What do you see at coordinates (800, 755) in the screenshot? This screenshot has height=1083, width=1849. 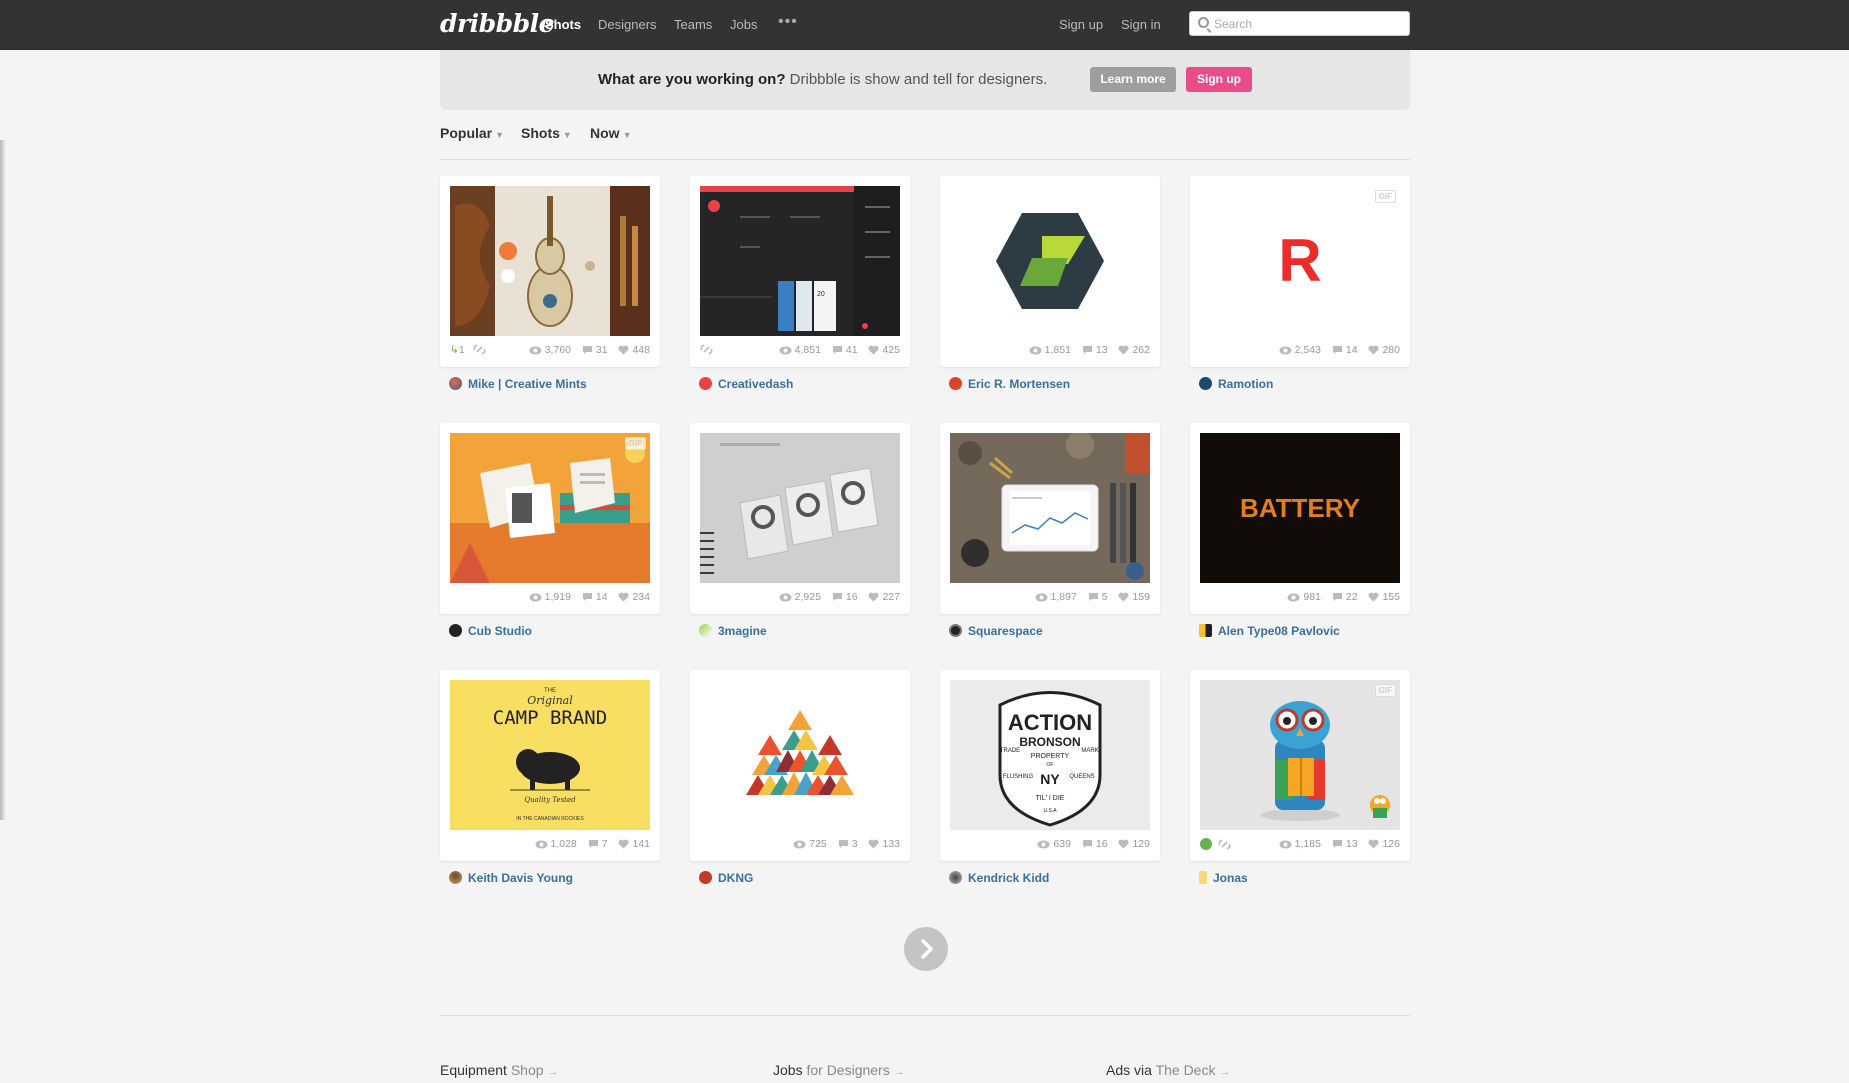 I see `shot-thumbnail-triangles` at bounding box center [800, 755].